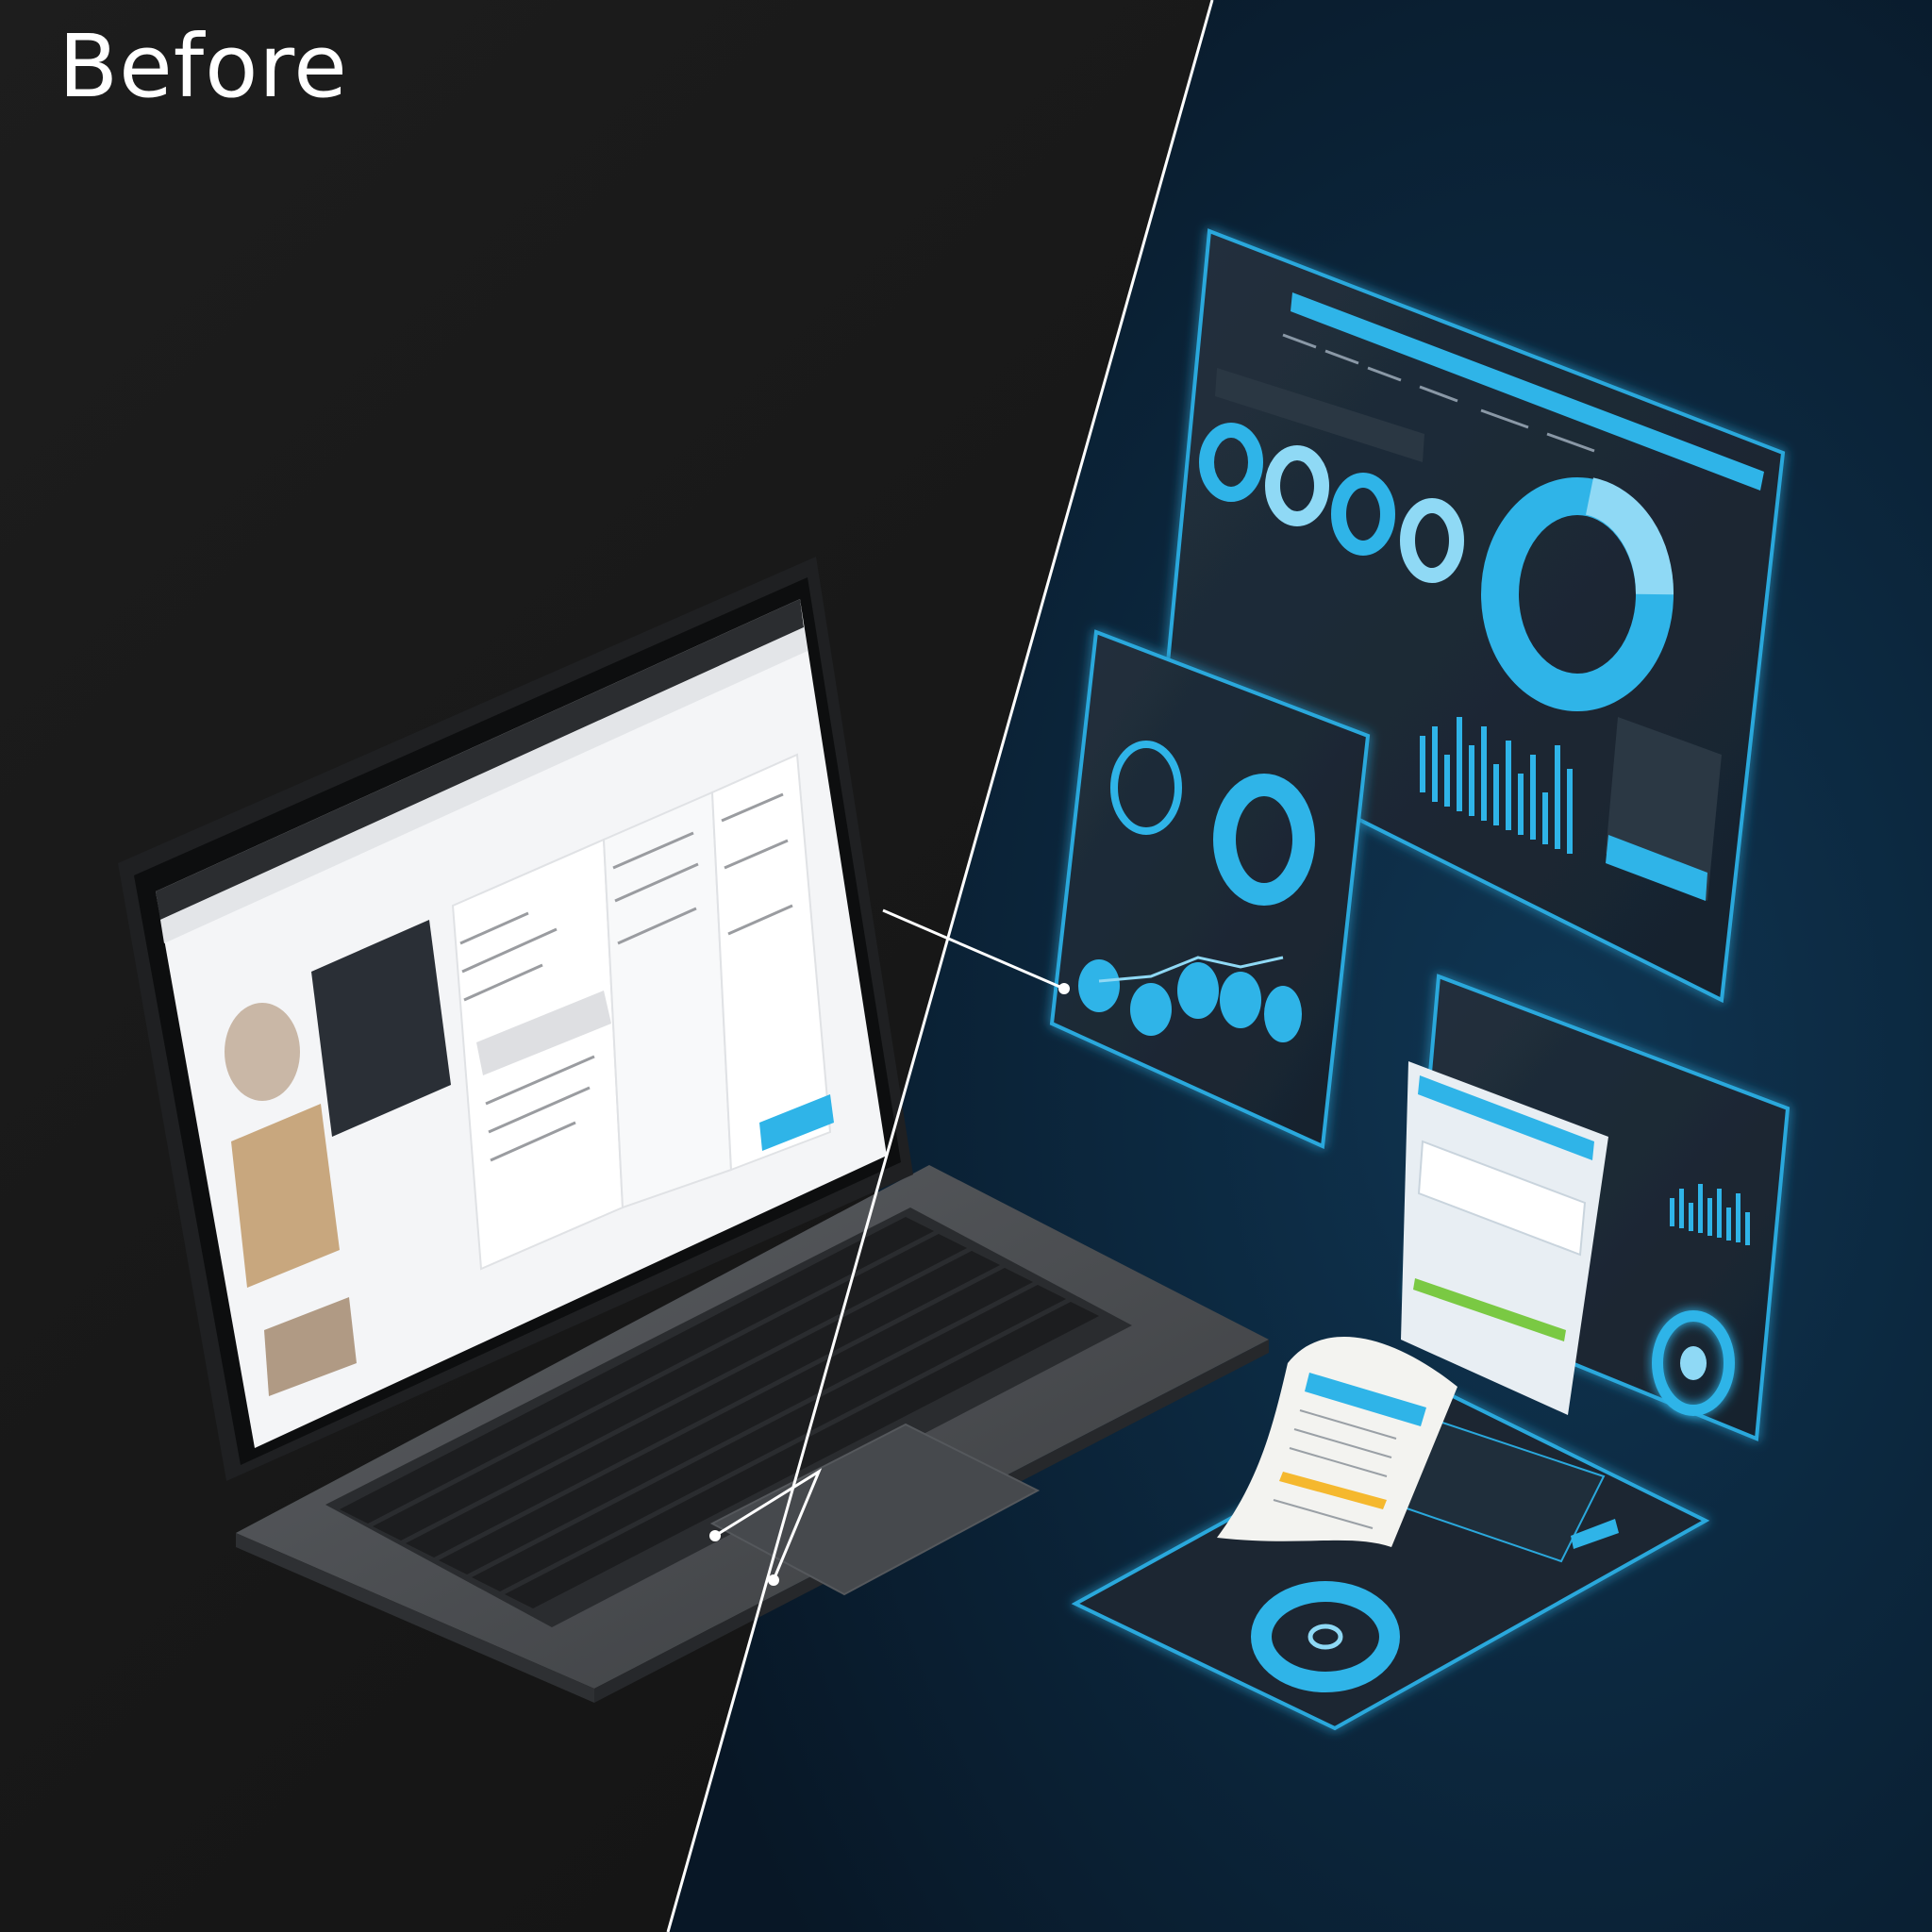  What do you see at coordinates (1064, 989) in the screenshot?
I see `connector-dot-top` at bounding box center [1064, 989].